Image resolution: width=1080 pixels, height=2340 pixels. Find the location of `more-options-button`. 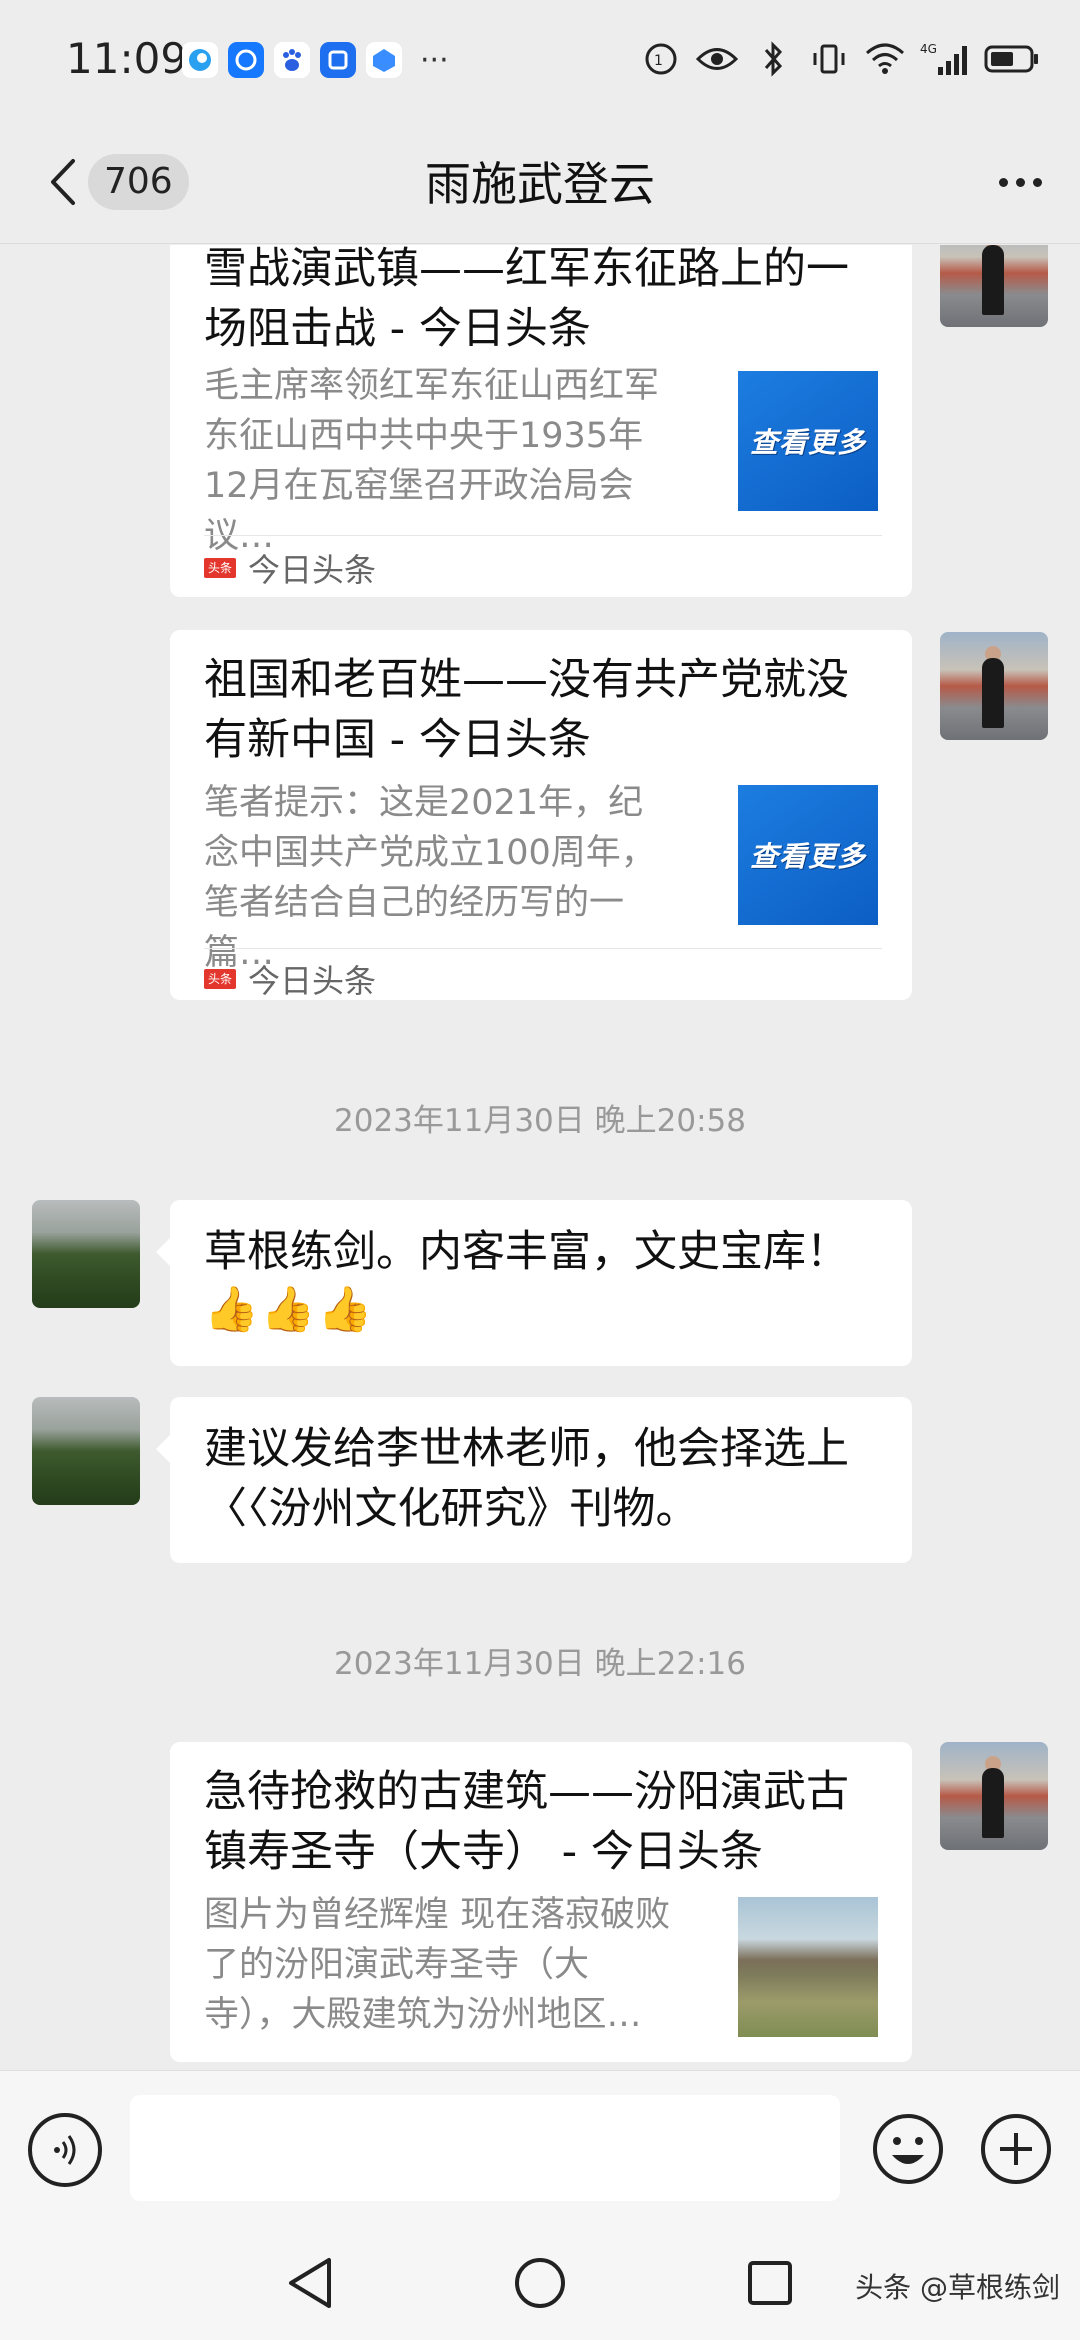

more-options-button is located at coordinates (1020, 182).